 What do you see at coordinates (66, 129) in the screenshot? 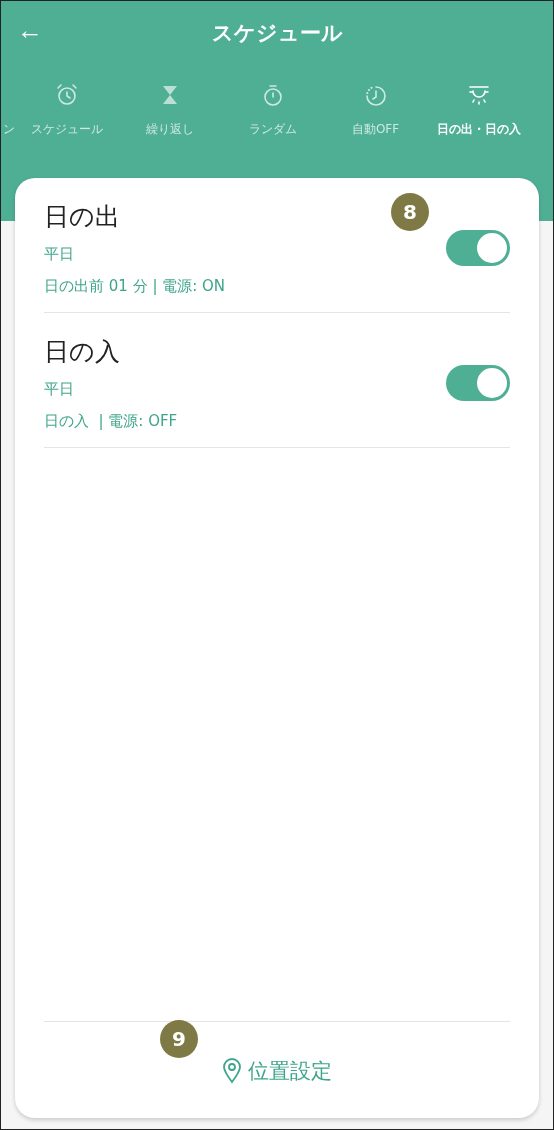
I see `tab: スケジュール` at bounding box center [66, 129].